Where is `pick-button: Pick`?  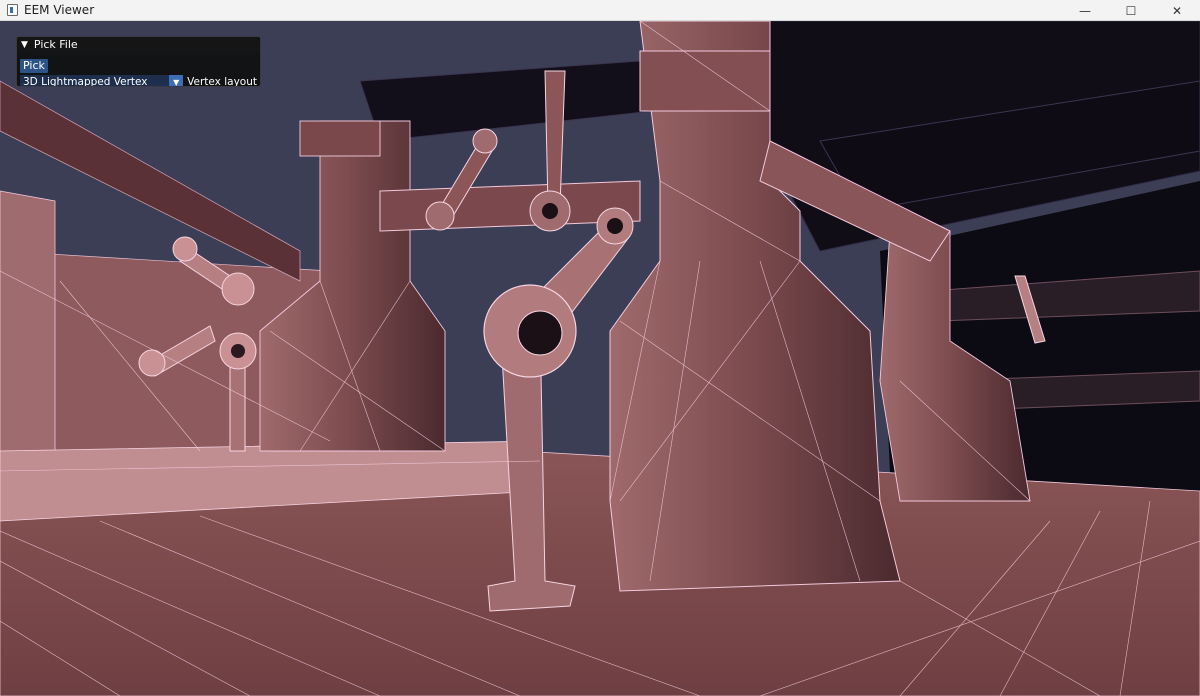 pick-button: Pick is located at coordinates (34, 66).